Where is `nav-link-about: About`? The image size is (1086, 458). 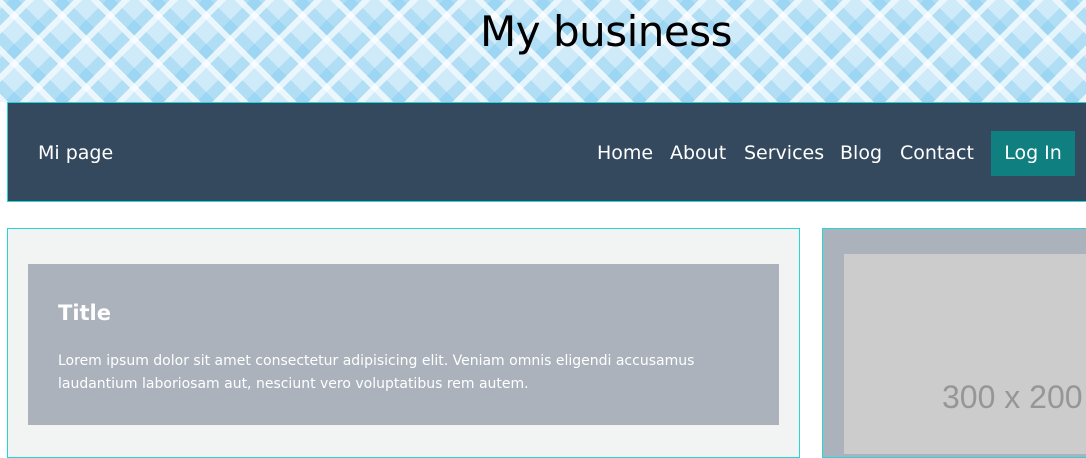 nav-link-about: About is located at coordinates (698, 153).